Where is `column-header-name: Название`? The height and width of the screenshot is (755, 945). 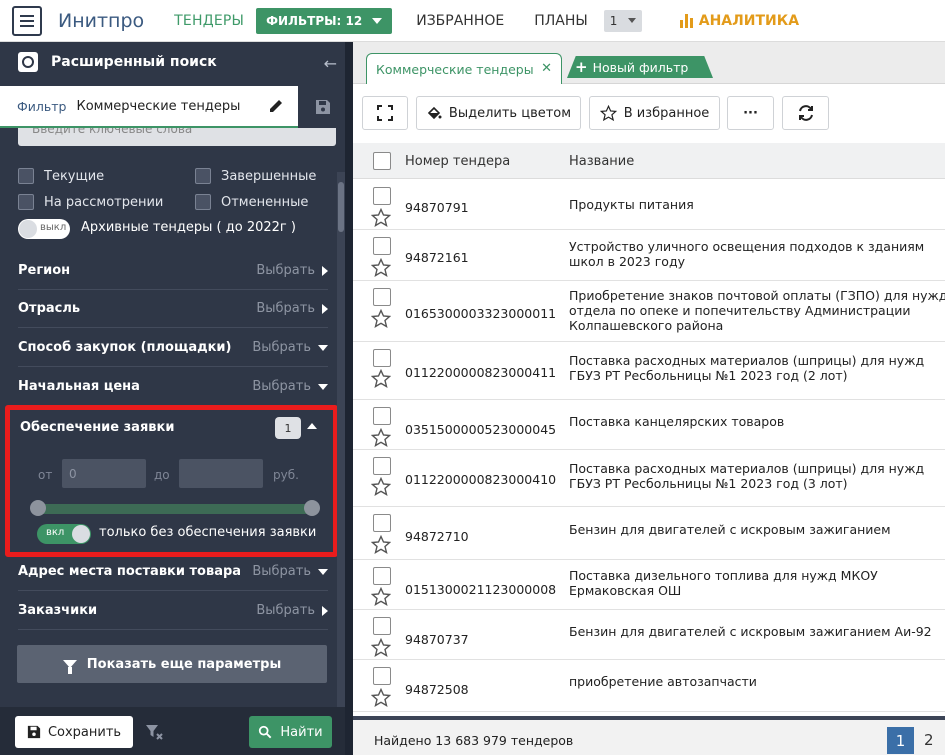 column-header-name: Название is located at coordinates (601, 161).